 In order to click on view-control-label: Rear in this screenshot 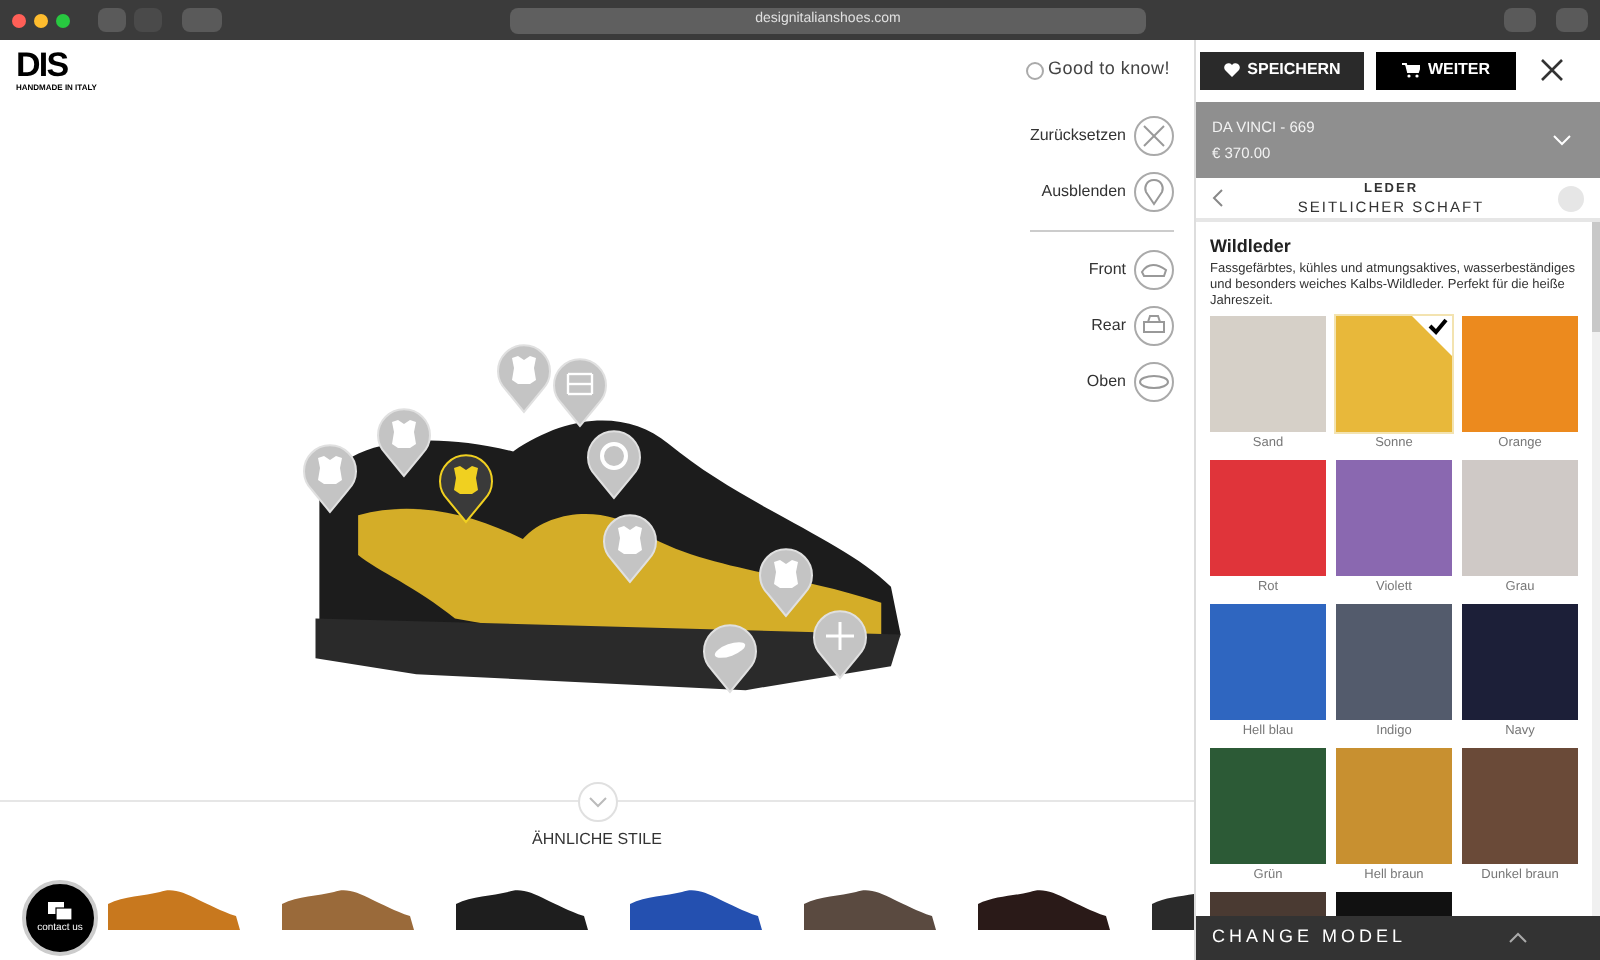, I will do `click(1108, 326)`.